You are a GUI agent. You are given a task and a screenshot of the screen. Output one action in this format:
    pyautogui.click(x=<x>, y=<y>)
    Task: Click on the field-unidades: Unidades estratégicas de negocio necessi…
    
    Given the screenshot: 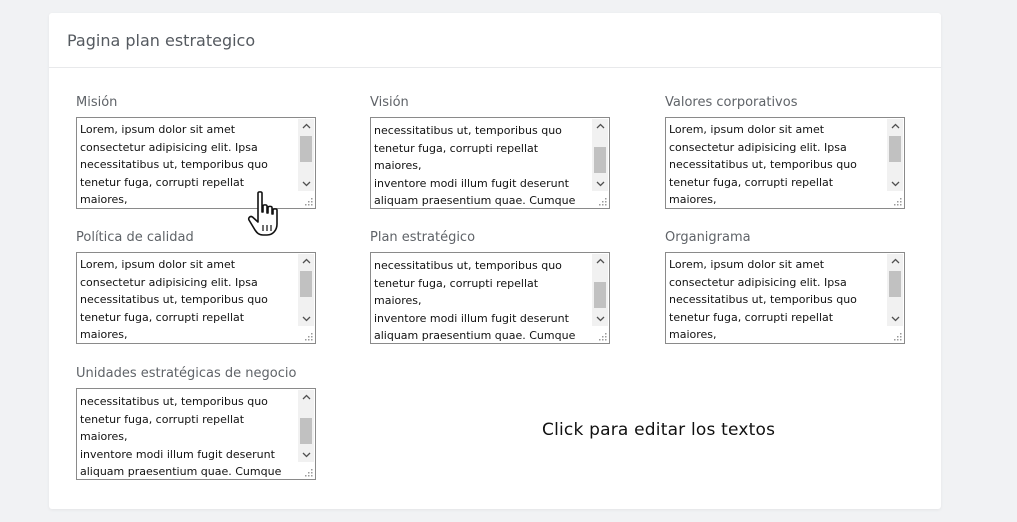 What is the action you would take?
    pyautogui.click(x=196, y=423)
    